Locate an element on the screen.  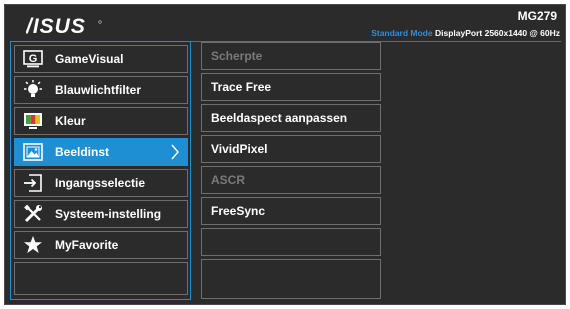
submenu-item-trace-free: Trace Free is located at coordinates (291, 87).